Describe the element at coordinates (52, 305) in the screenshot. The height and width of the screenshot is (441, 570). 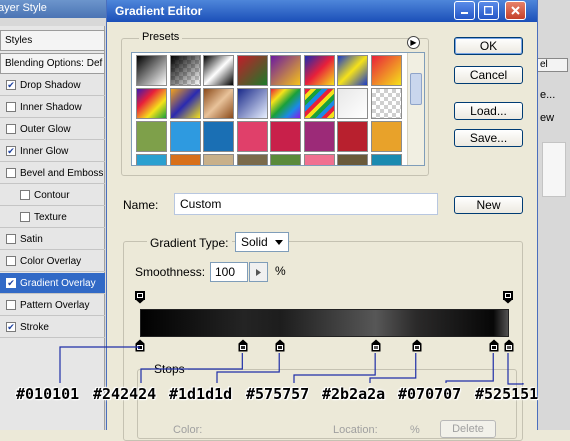
I see `style-item-pattern-overlay: Pattern Overlay` at that location.